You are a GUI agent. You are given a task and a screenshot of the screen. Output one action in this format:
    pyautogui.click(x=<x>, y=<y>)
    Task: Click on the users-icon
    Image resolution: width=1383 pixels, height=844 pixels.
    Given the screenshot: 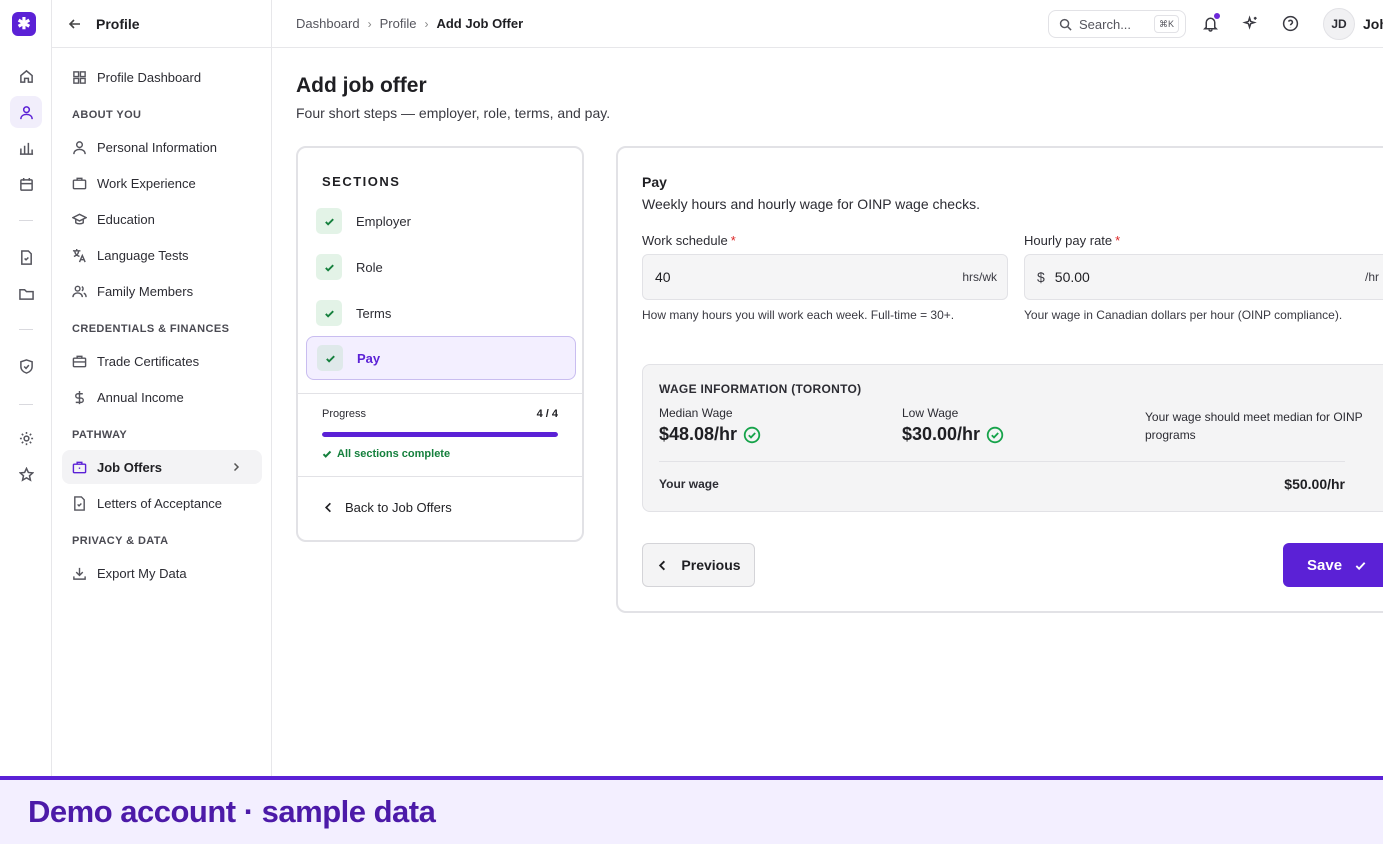 What is the action you would take?
    pyautogui.click(x=79, y=291)
    